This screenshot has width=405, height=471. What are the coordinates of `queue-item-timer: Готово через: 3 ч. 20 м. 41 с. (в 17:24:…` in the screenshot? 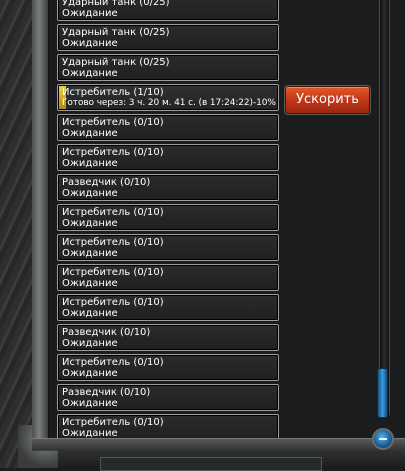 It's located at (169, 103).